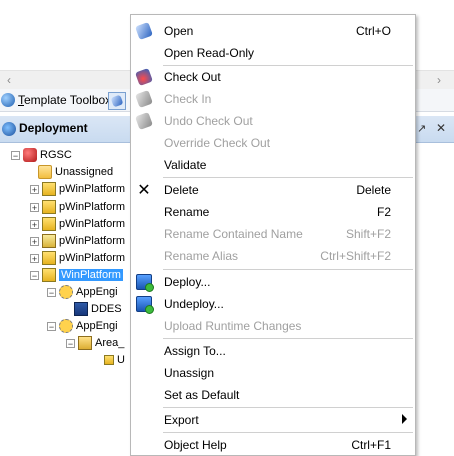 The width and height of the screenshot is (454, 456). What do you see at coordinates (421, 128) in the screenshot?
I see `pin-icon: ↗` at bounding box center [421, 128].